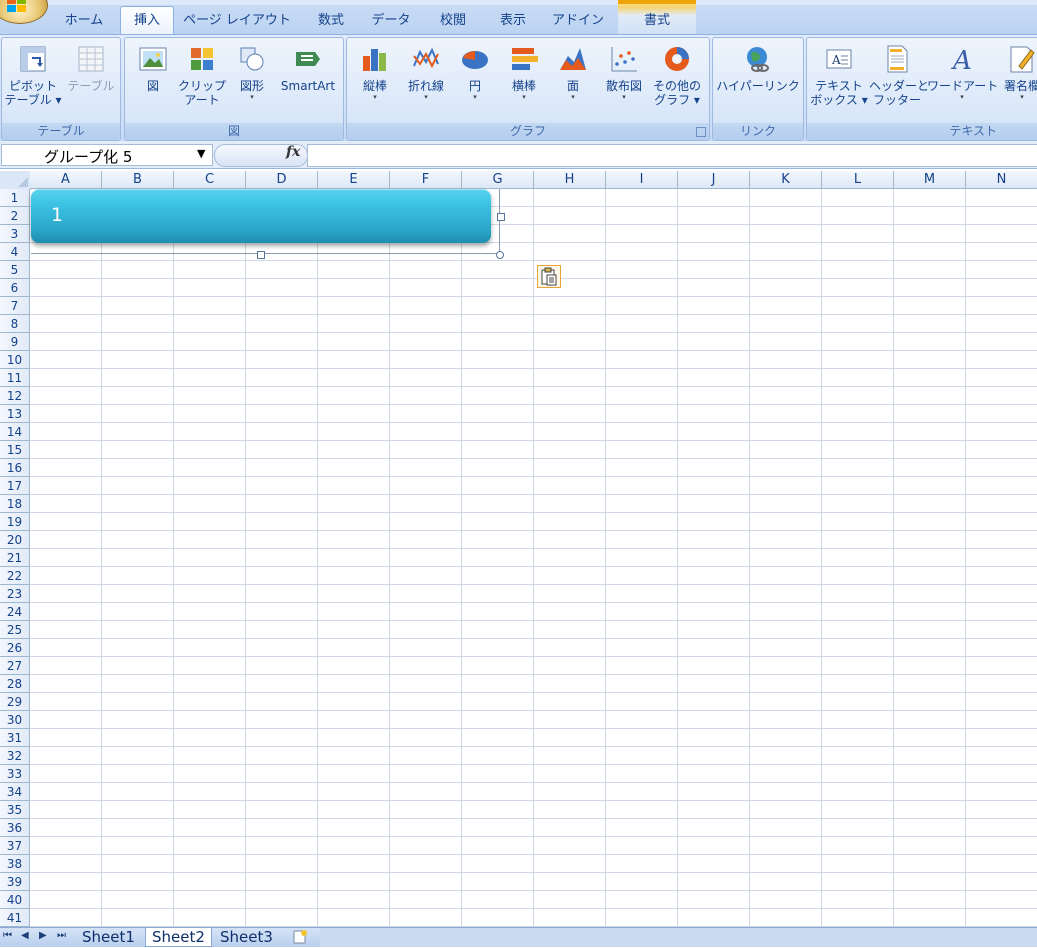 Image resolution: width=1037 pixels, height=948 pixels. What do you see at coordinates (15, 342) in the screenshot?
I see `row-header: 9` at bounding box center [15, 342].